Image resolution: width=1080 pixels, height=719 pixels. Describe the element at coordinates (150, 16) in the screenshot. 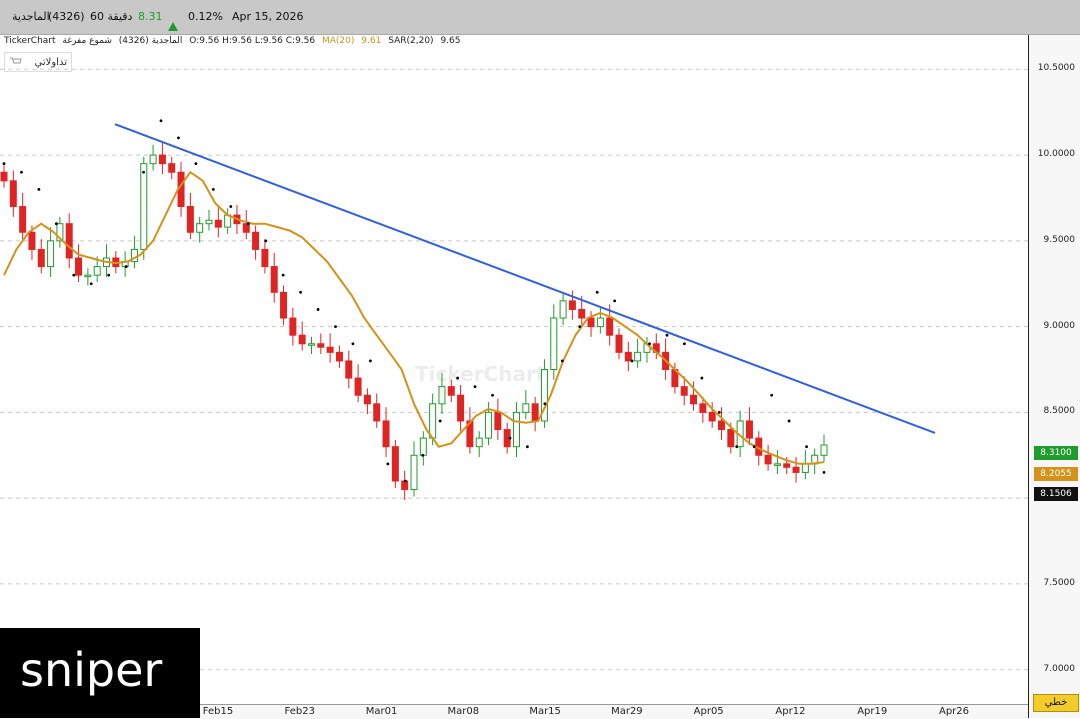

I see `last-price: 8.31` at that location.